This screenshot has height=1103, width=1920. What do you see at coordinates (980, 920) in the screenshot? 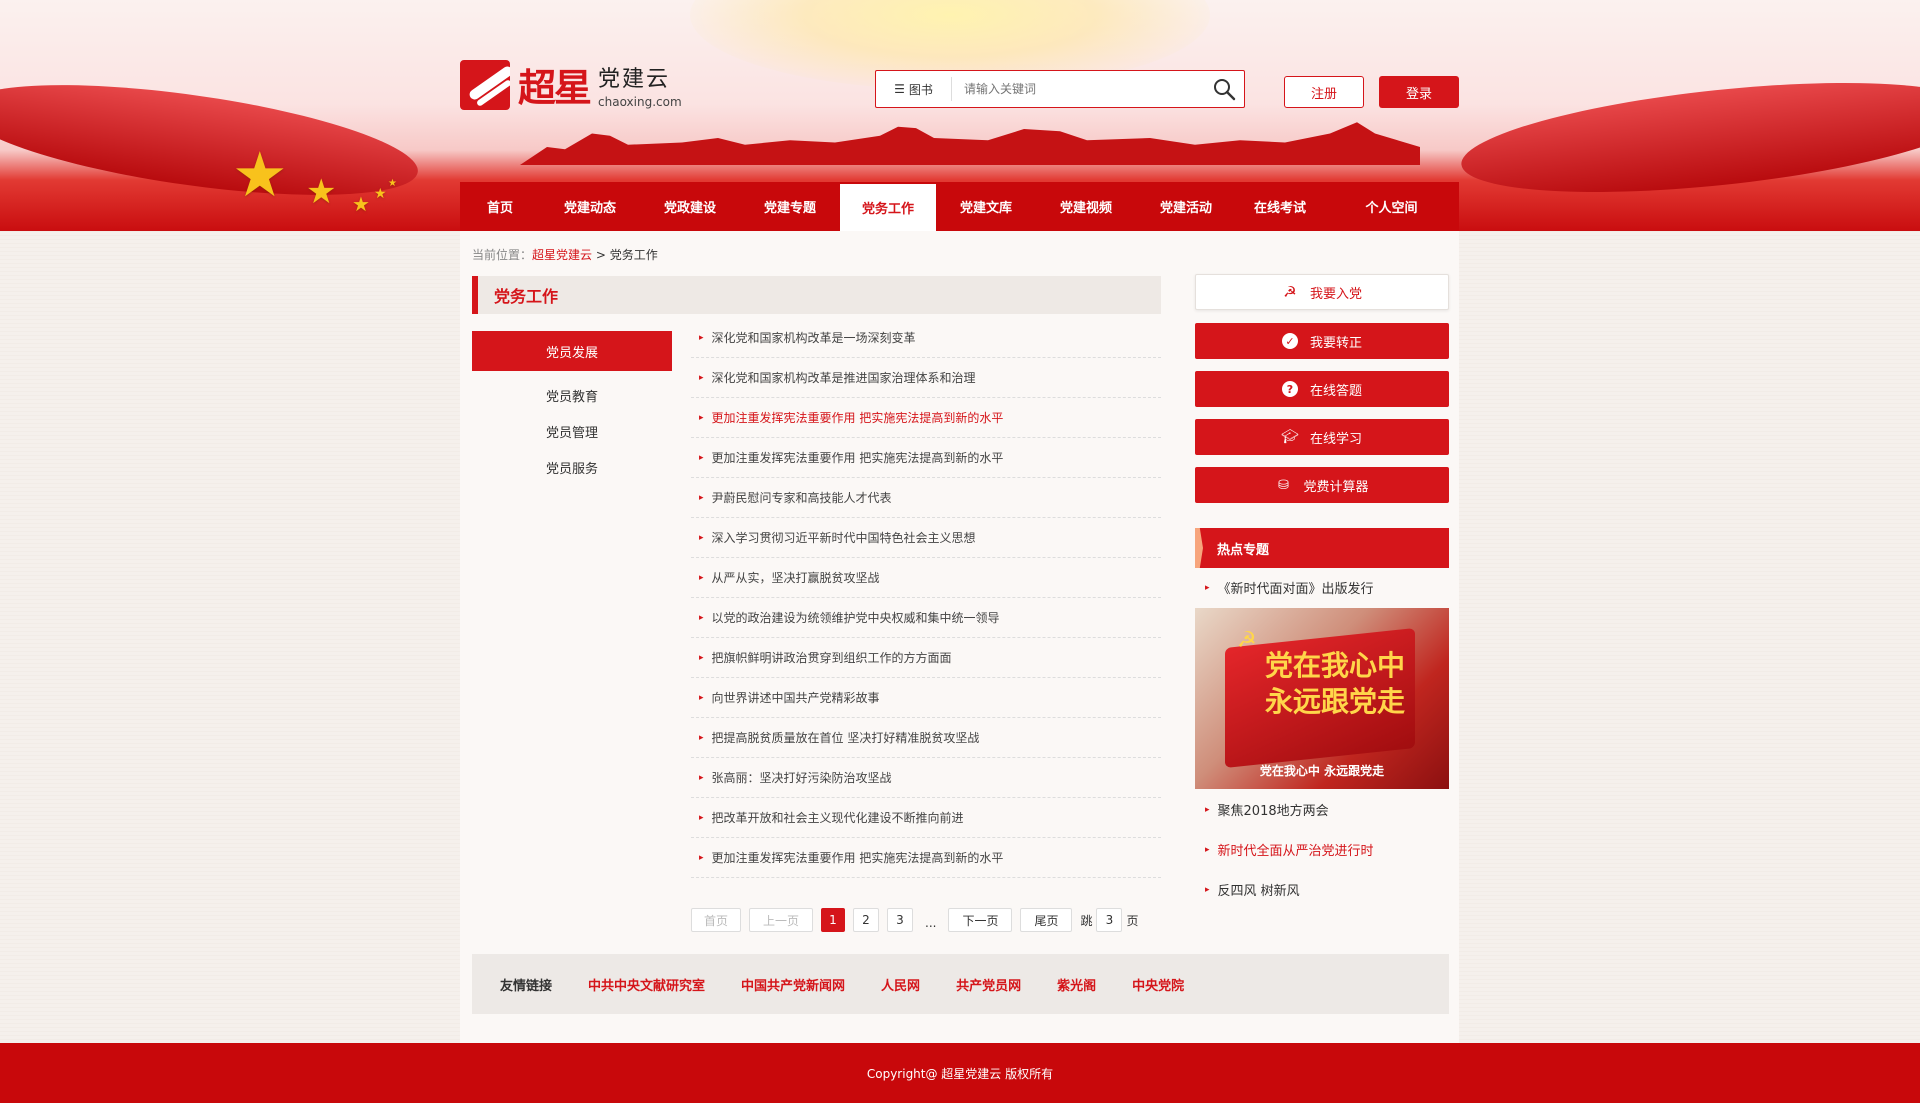
I see `page-next-button: 下一页` at bounding box center [980, 920].